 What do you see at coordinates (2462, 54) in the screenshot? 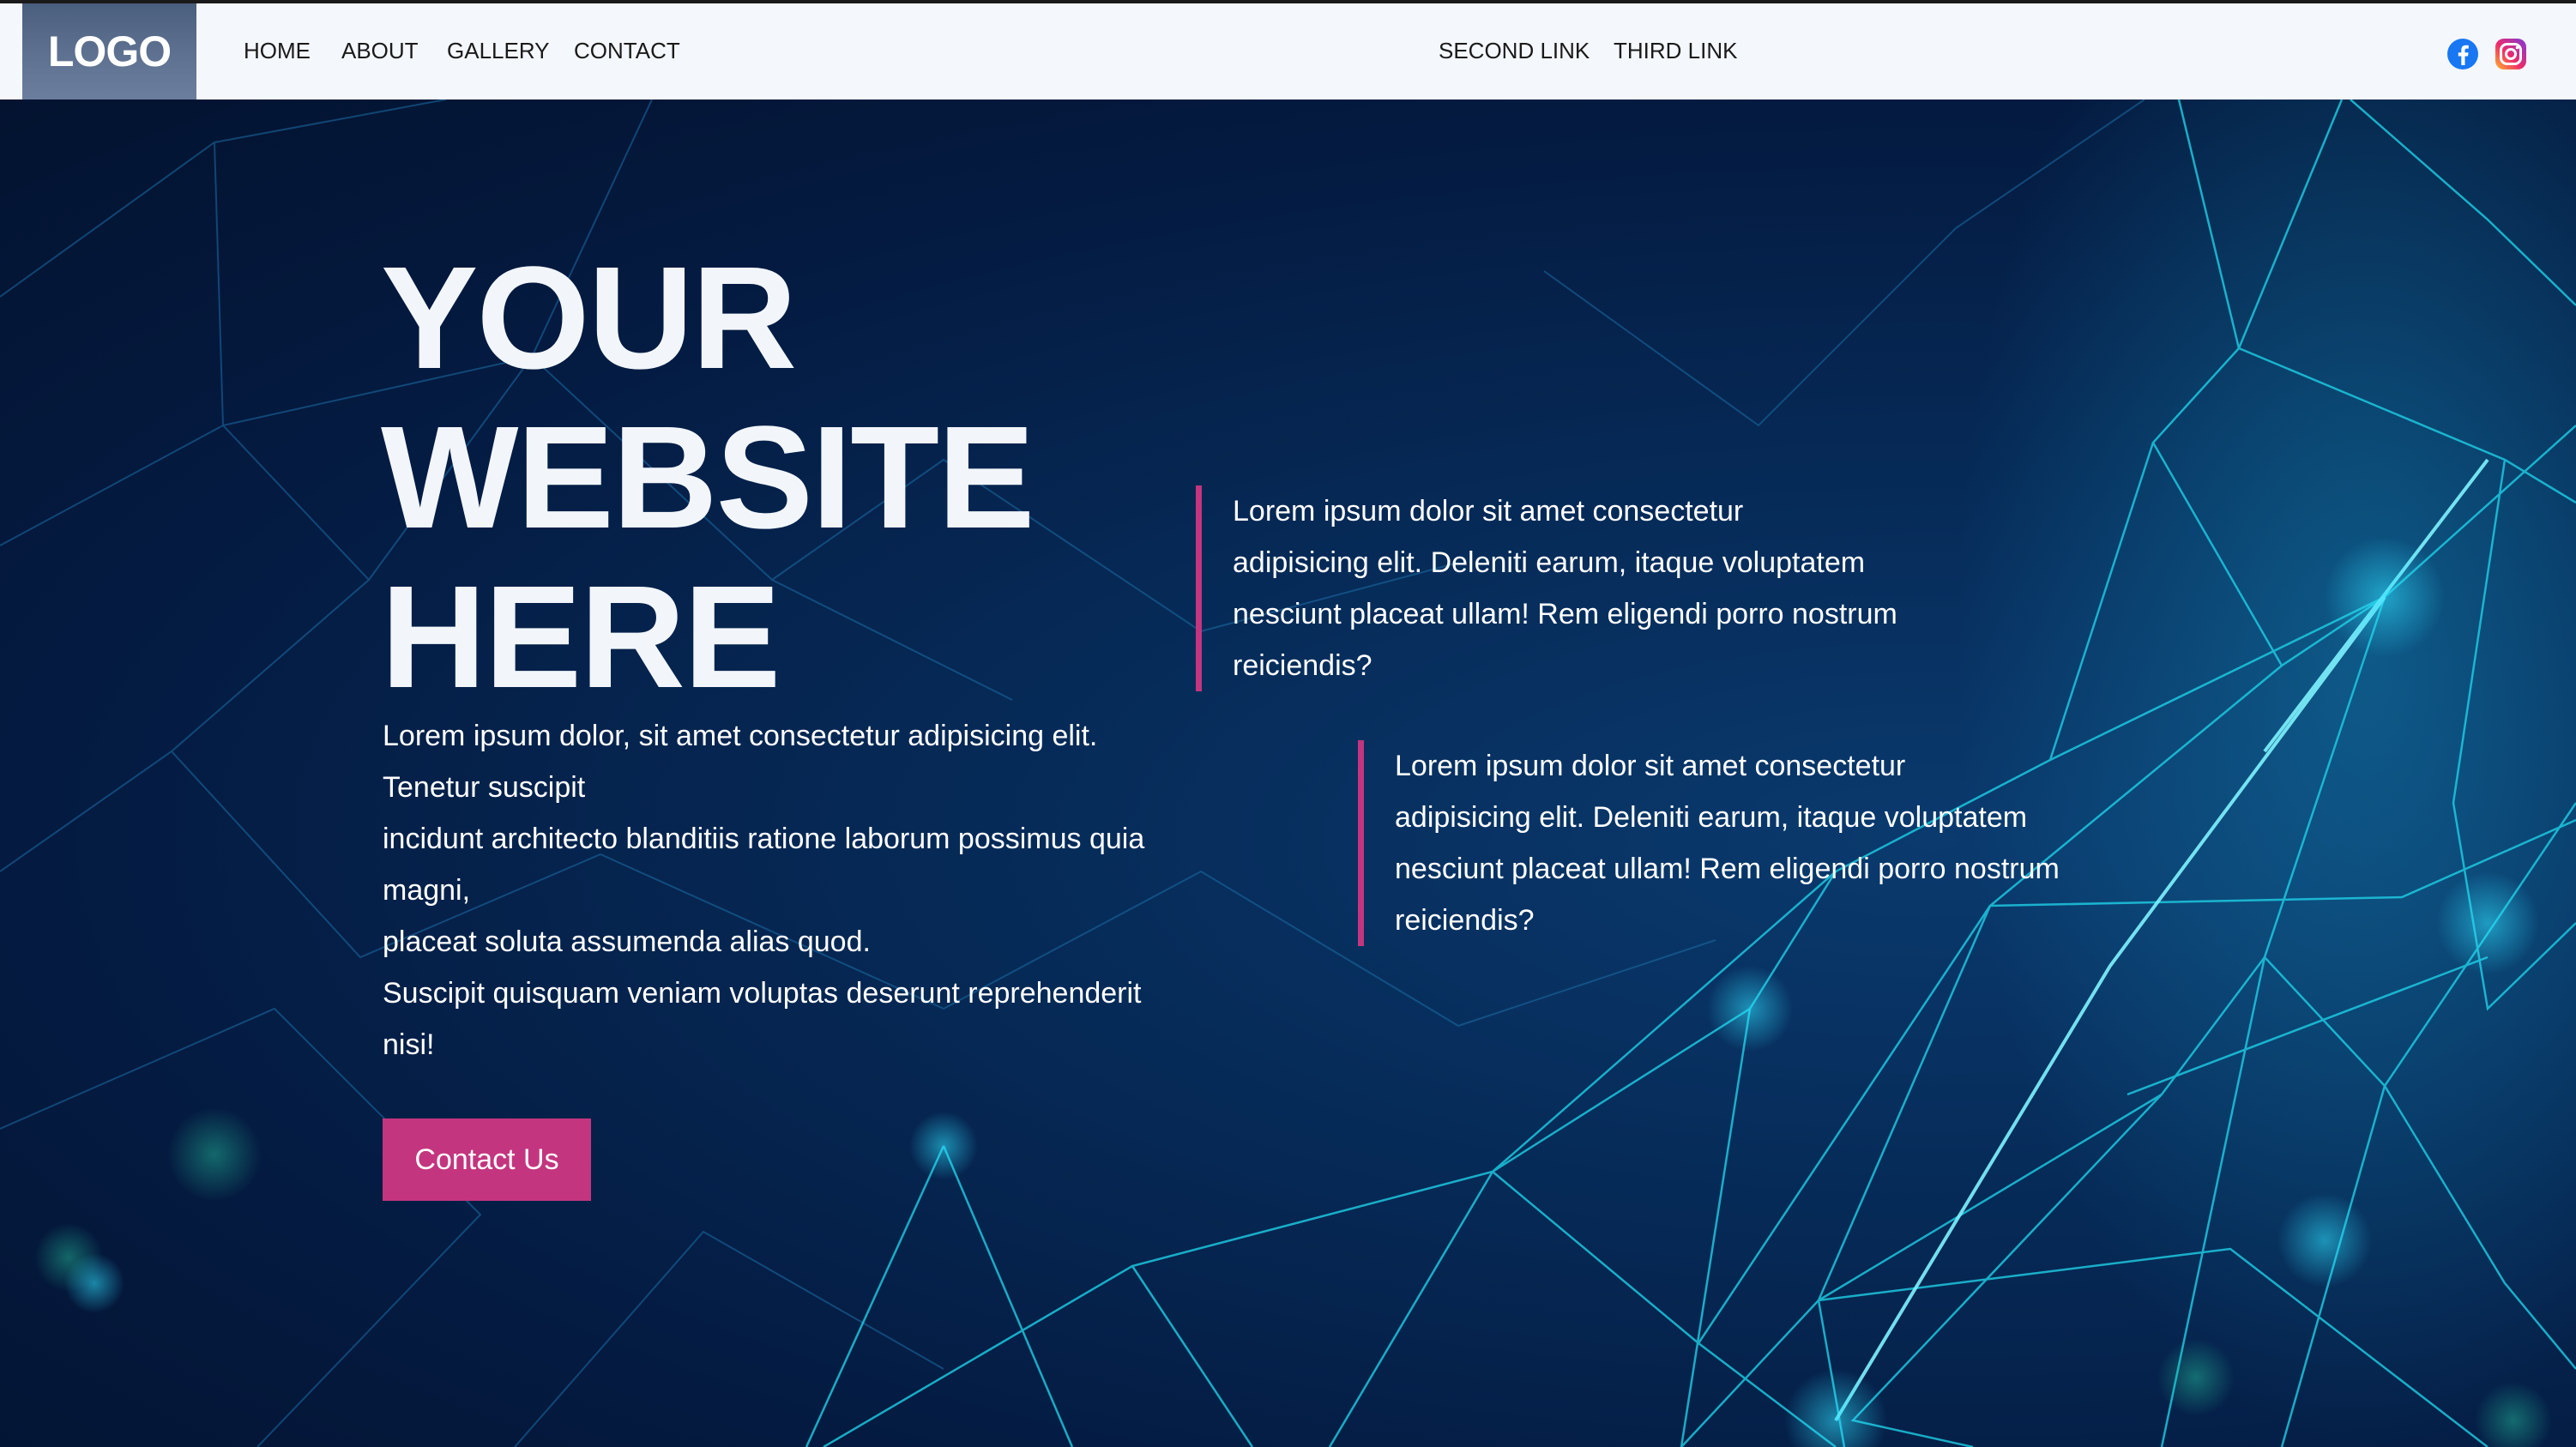
I see `facebook-icon` at bounding box center [2462, 54].